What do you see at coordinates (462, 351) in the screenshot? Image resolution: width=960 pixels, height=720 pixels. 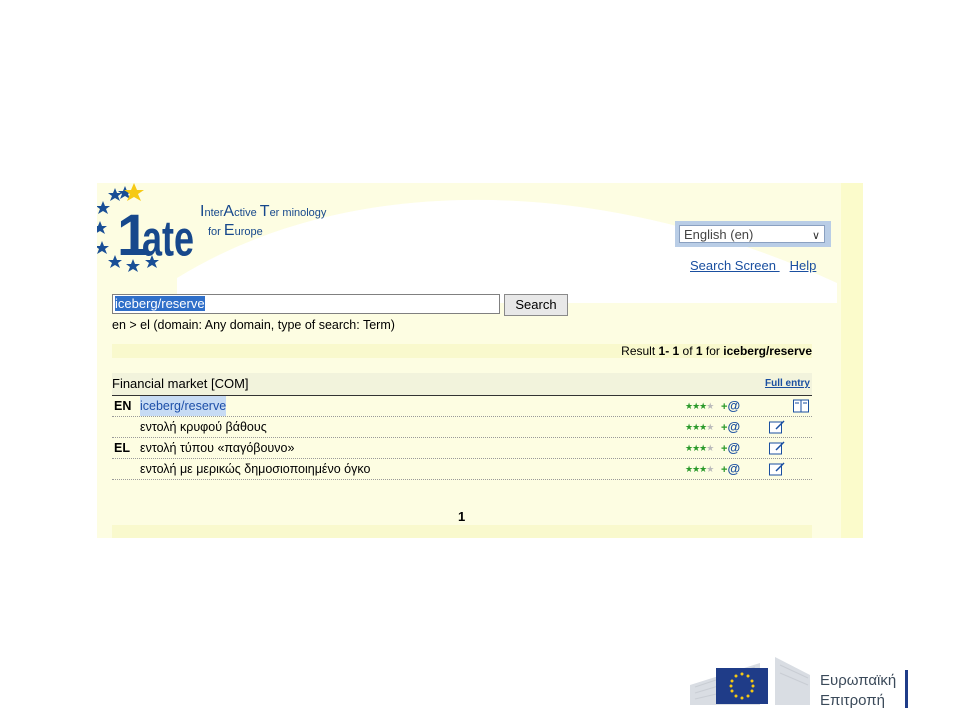 I see `result-summary: Result 1- 1 of 1 for iceberg/reserve` at bounding box center [462, 351].